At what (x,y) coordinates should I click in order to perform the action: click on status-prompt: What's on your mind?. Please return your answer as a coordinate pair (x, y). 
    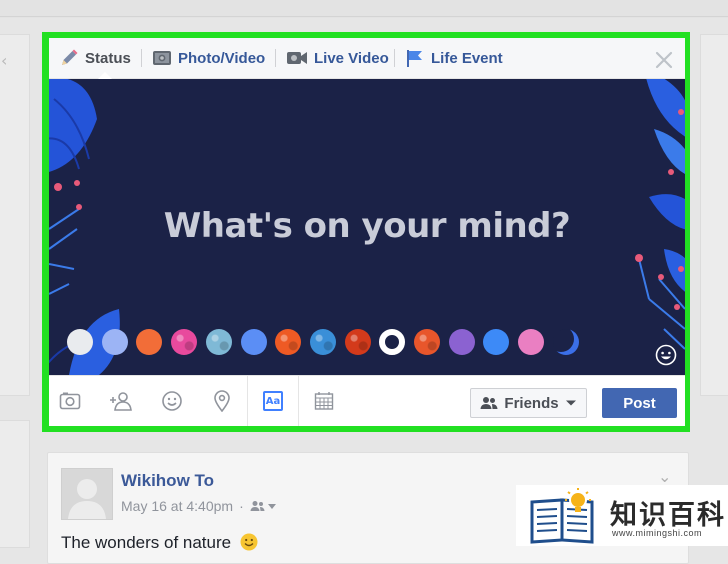
    Looking at the image, I should click on (367, 226).